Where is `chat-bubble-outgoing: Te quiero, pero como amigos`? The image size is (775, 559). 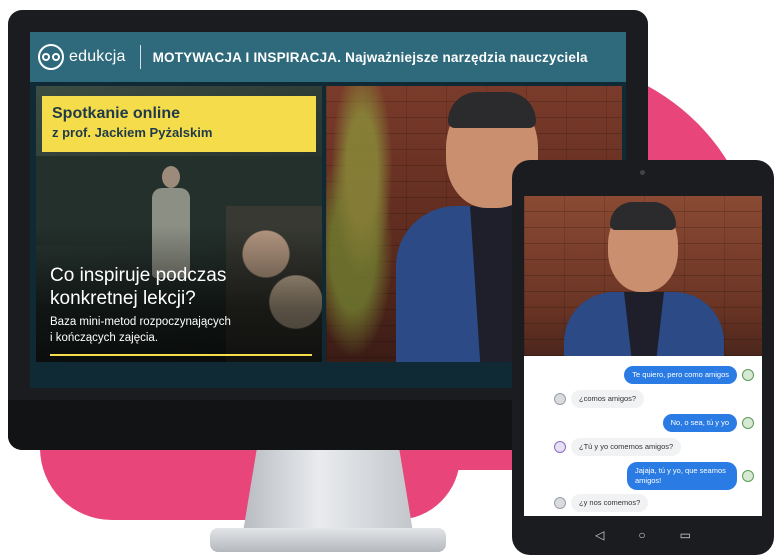 chat-bubble-outgoing: Te quiero, pero como amigos is located at coordinates (680, 375).